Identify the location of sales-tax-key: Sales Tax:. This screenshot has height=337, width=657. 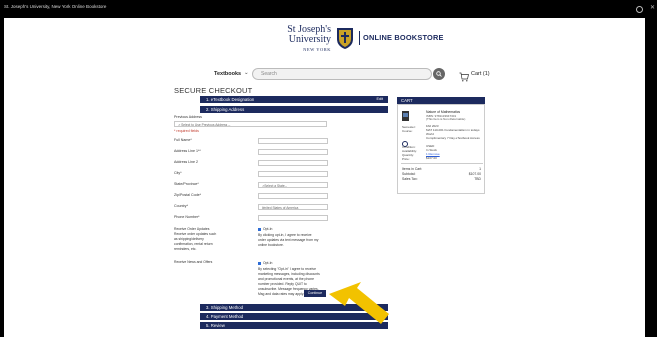
(410, 179).